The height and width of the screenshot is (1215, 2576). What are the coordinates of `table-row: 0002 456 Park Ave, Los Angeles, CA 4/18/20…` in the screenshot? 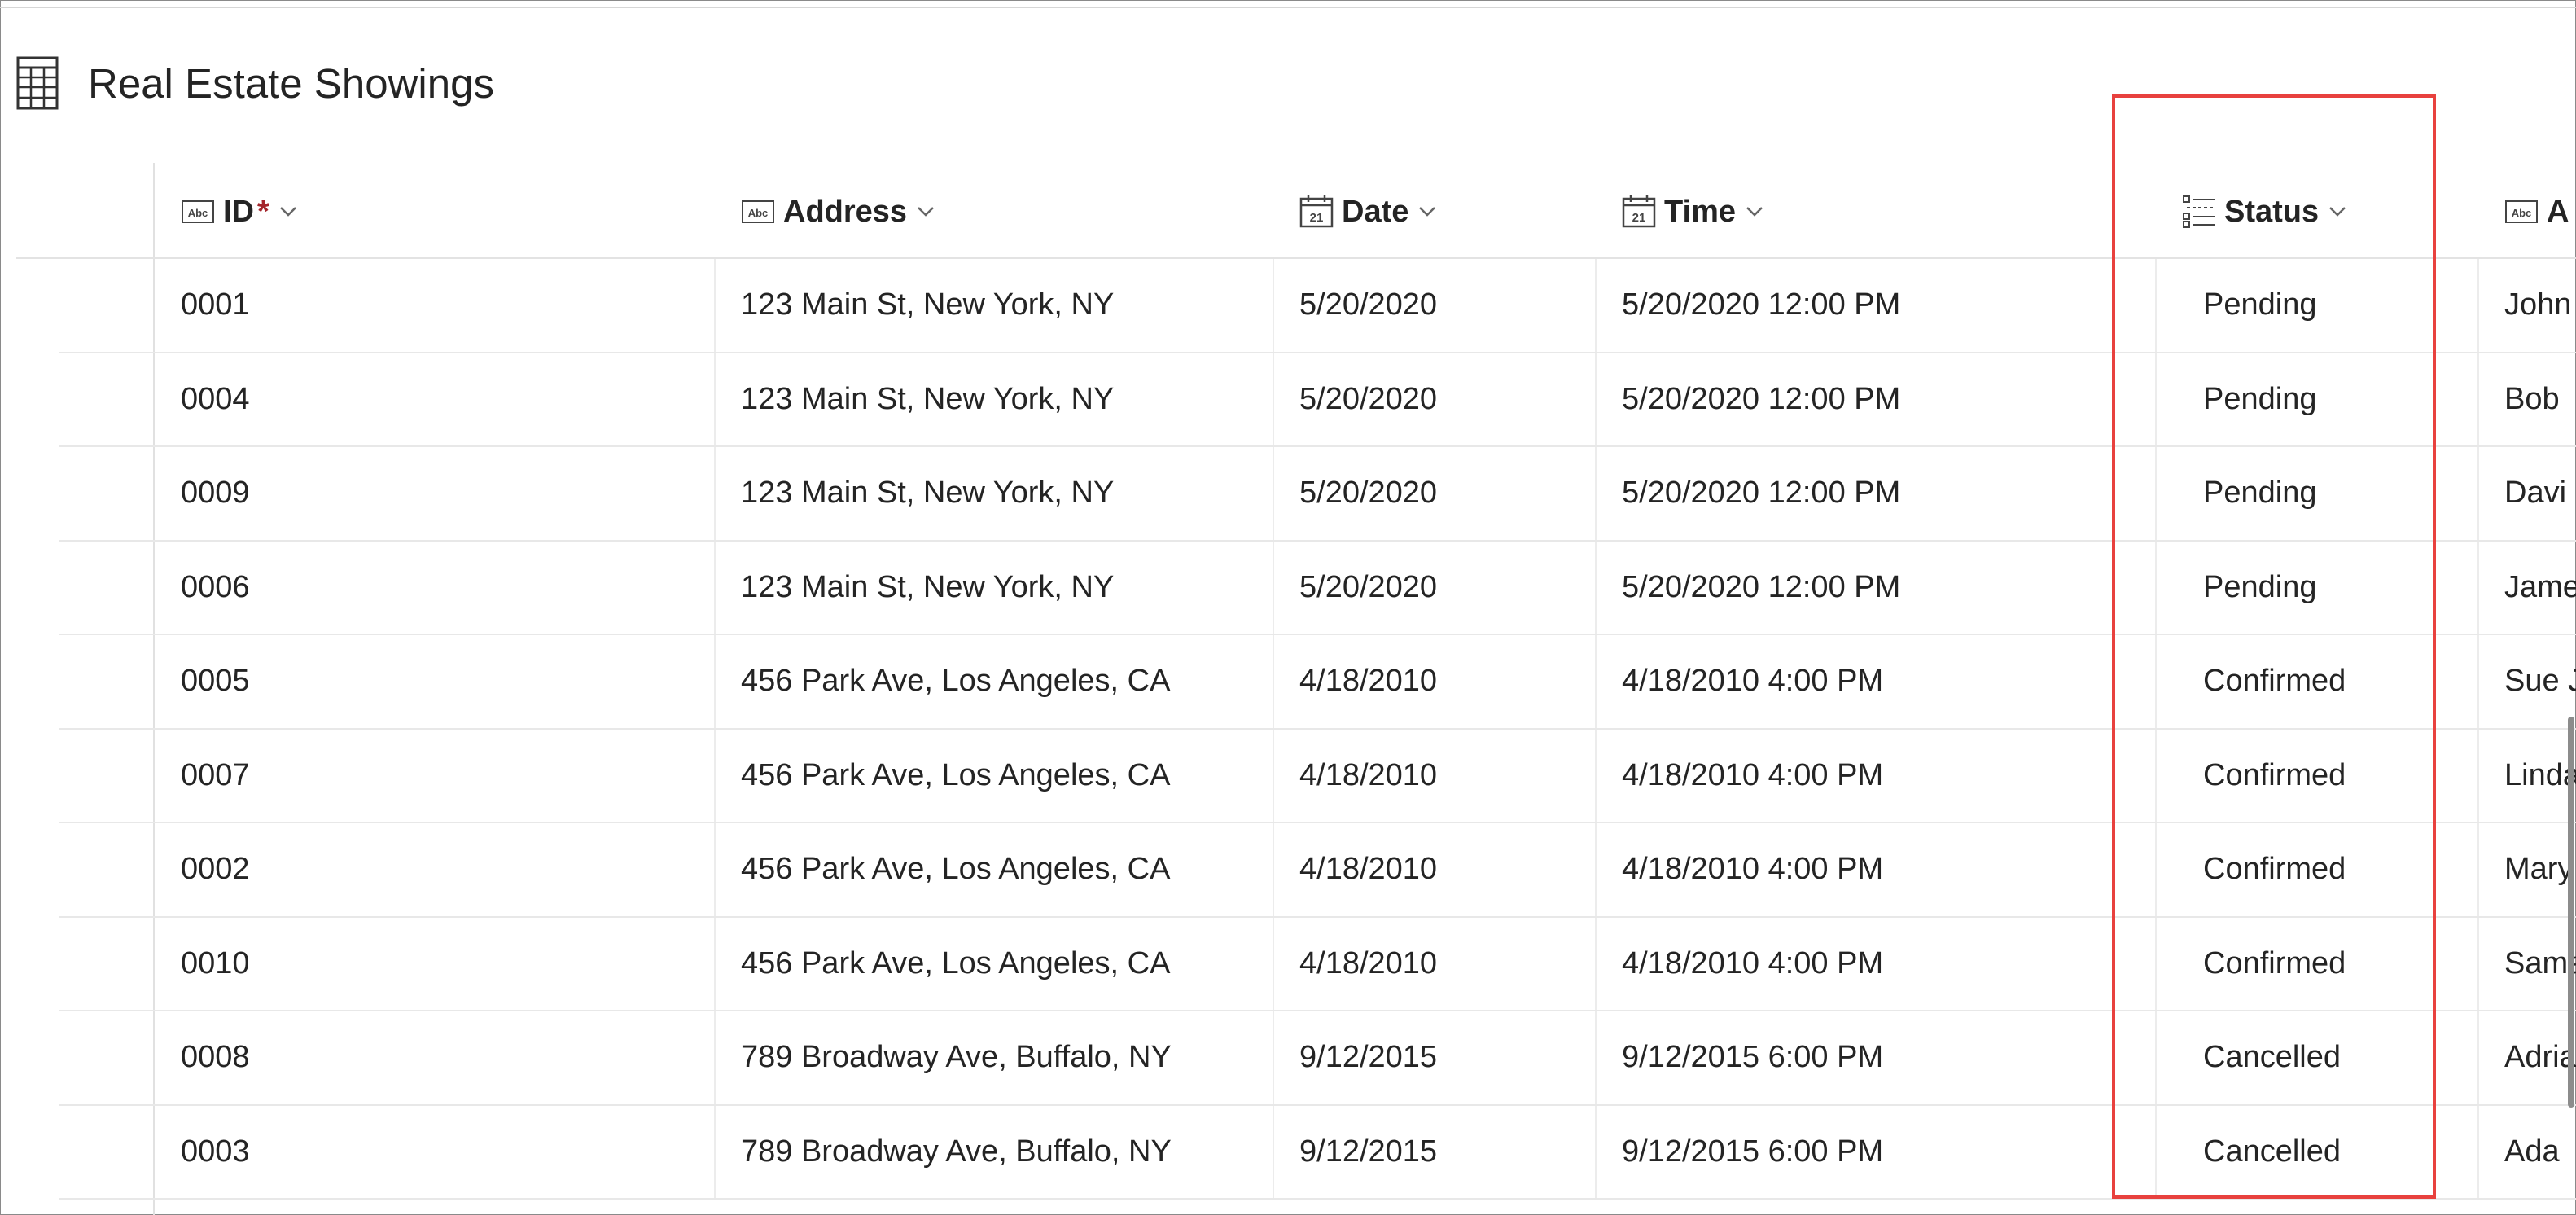 It's located at (1288, 870).